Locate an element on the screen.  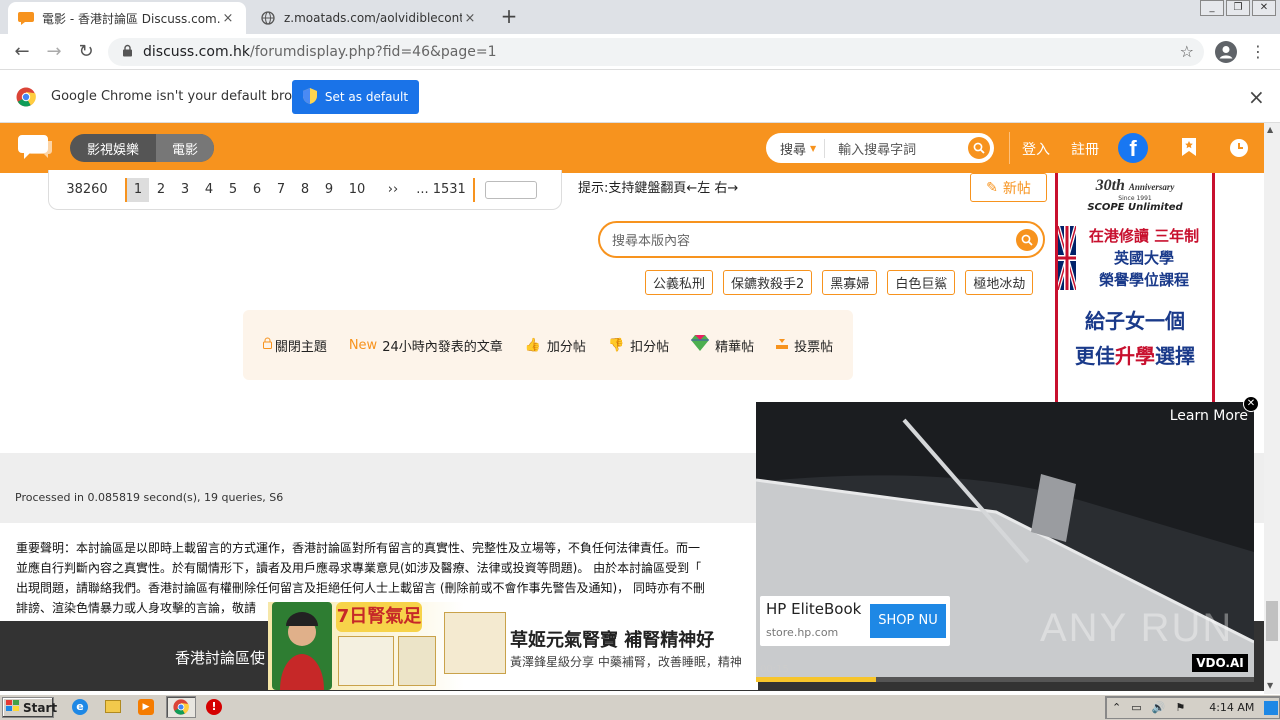
window-controls: _ ❐ ✕ is located at coordinates (1238, 9).